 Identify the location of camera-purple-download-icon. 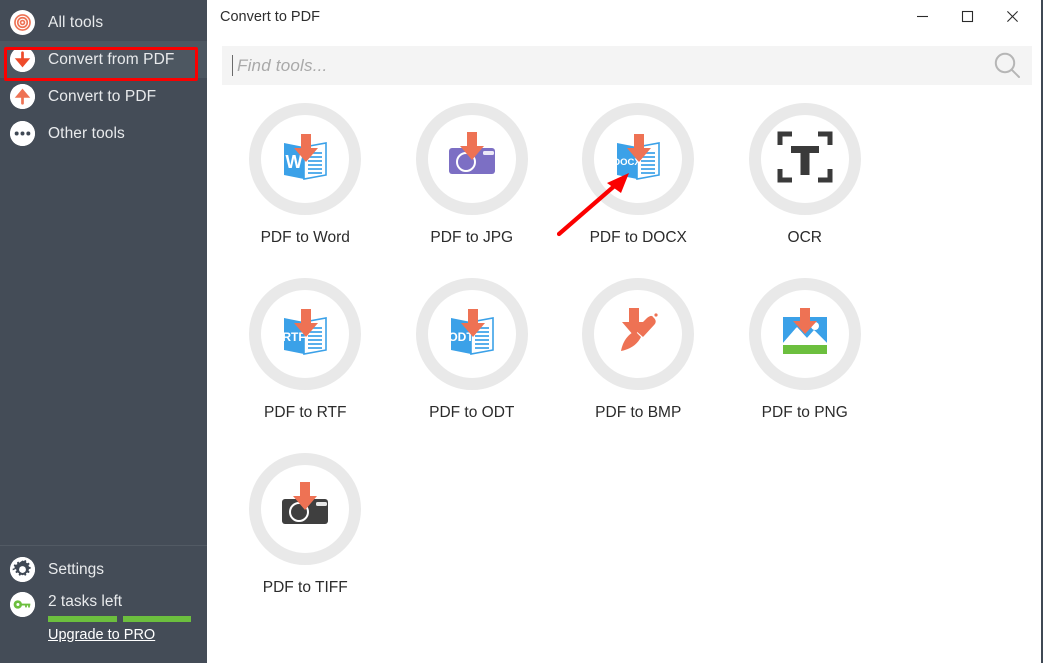
(472, 159).